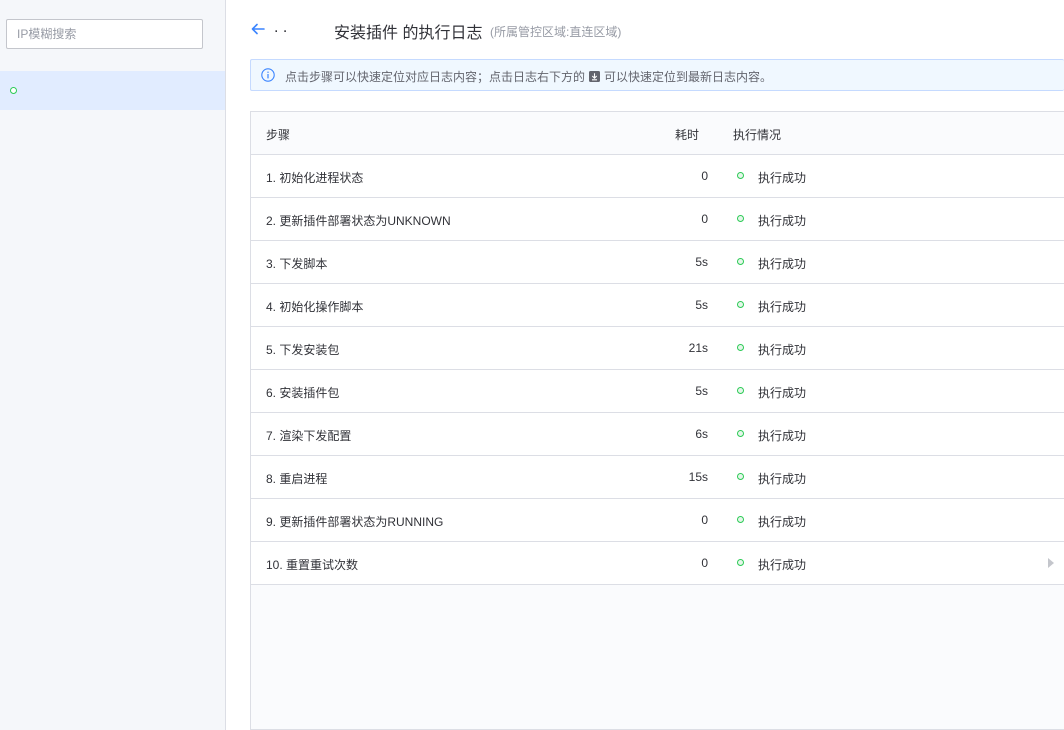 The image size is (1064, 730). Describe the element at coordinates (657, 348) in the screenshot. I see `table-row: 5. 下发安装包 21s 执行成功` at that location.